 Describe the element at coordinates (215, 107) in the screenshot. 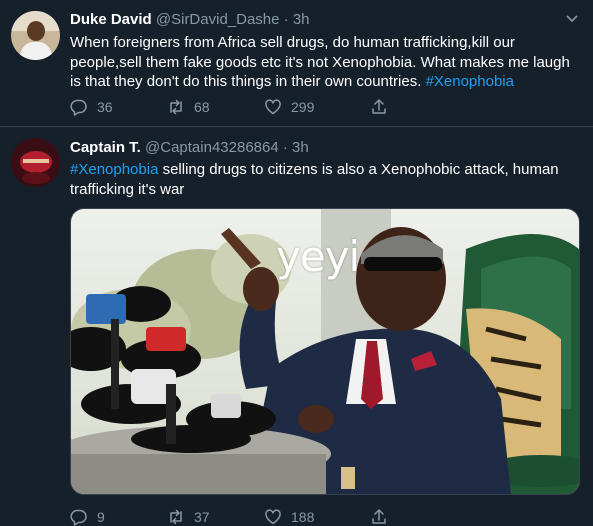

I see `retweet-button: 68` at that location.